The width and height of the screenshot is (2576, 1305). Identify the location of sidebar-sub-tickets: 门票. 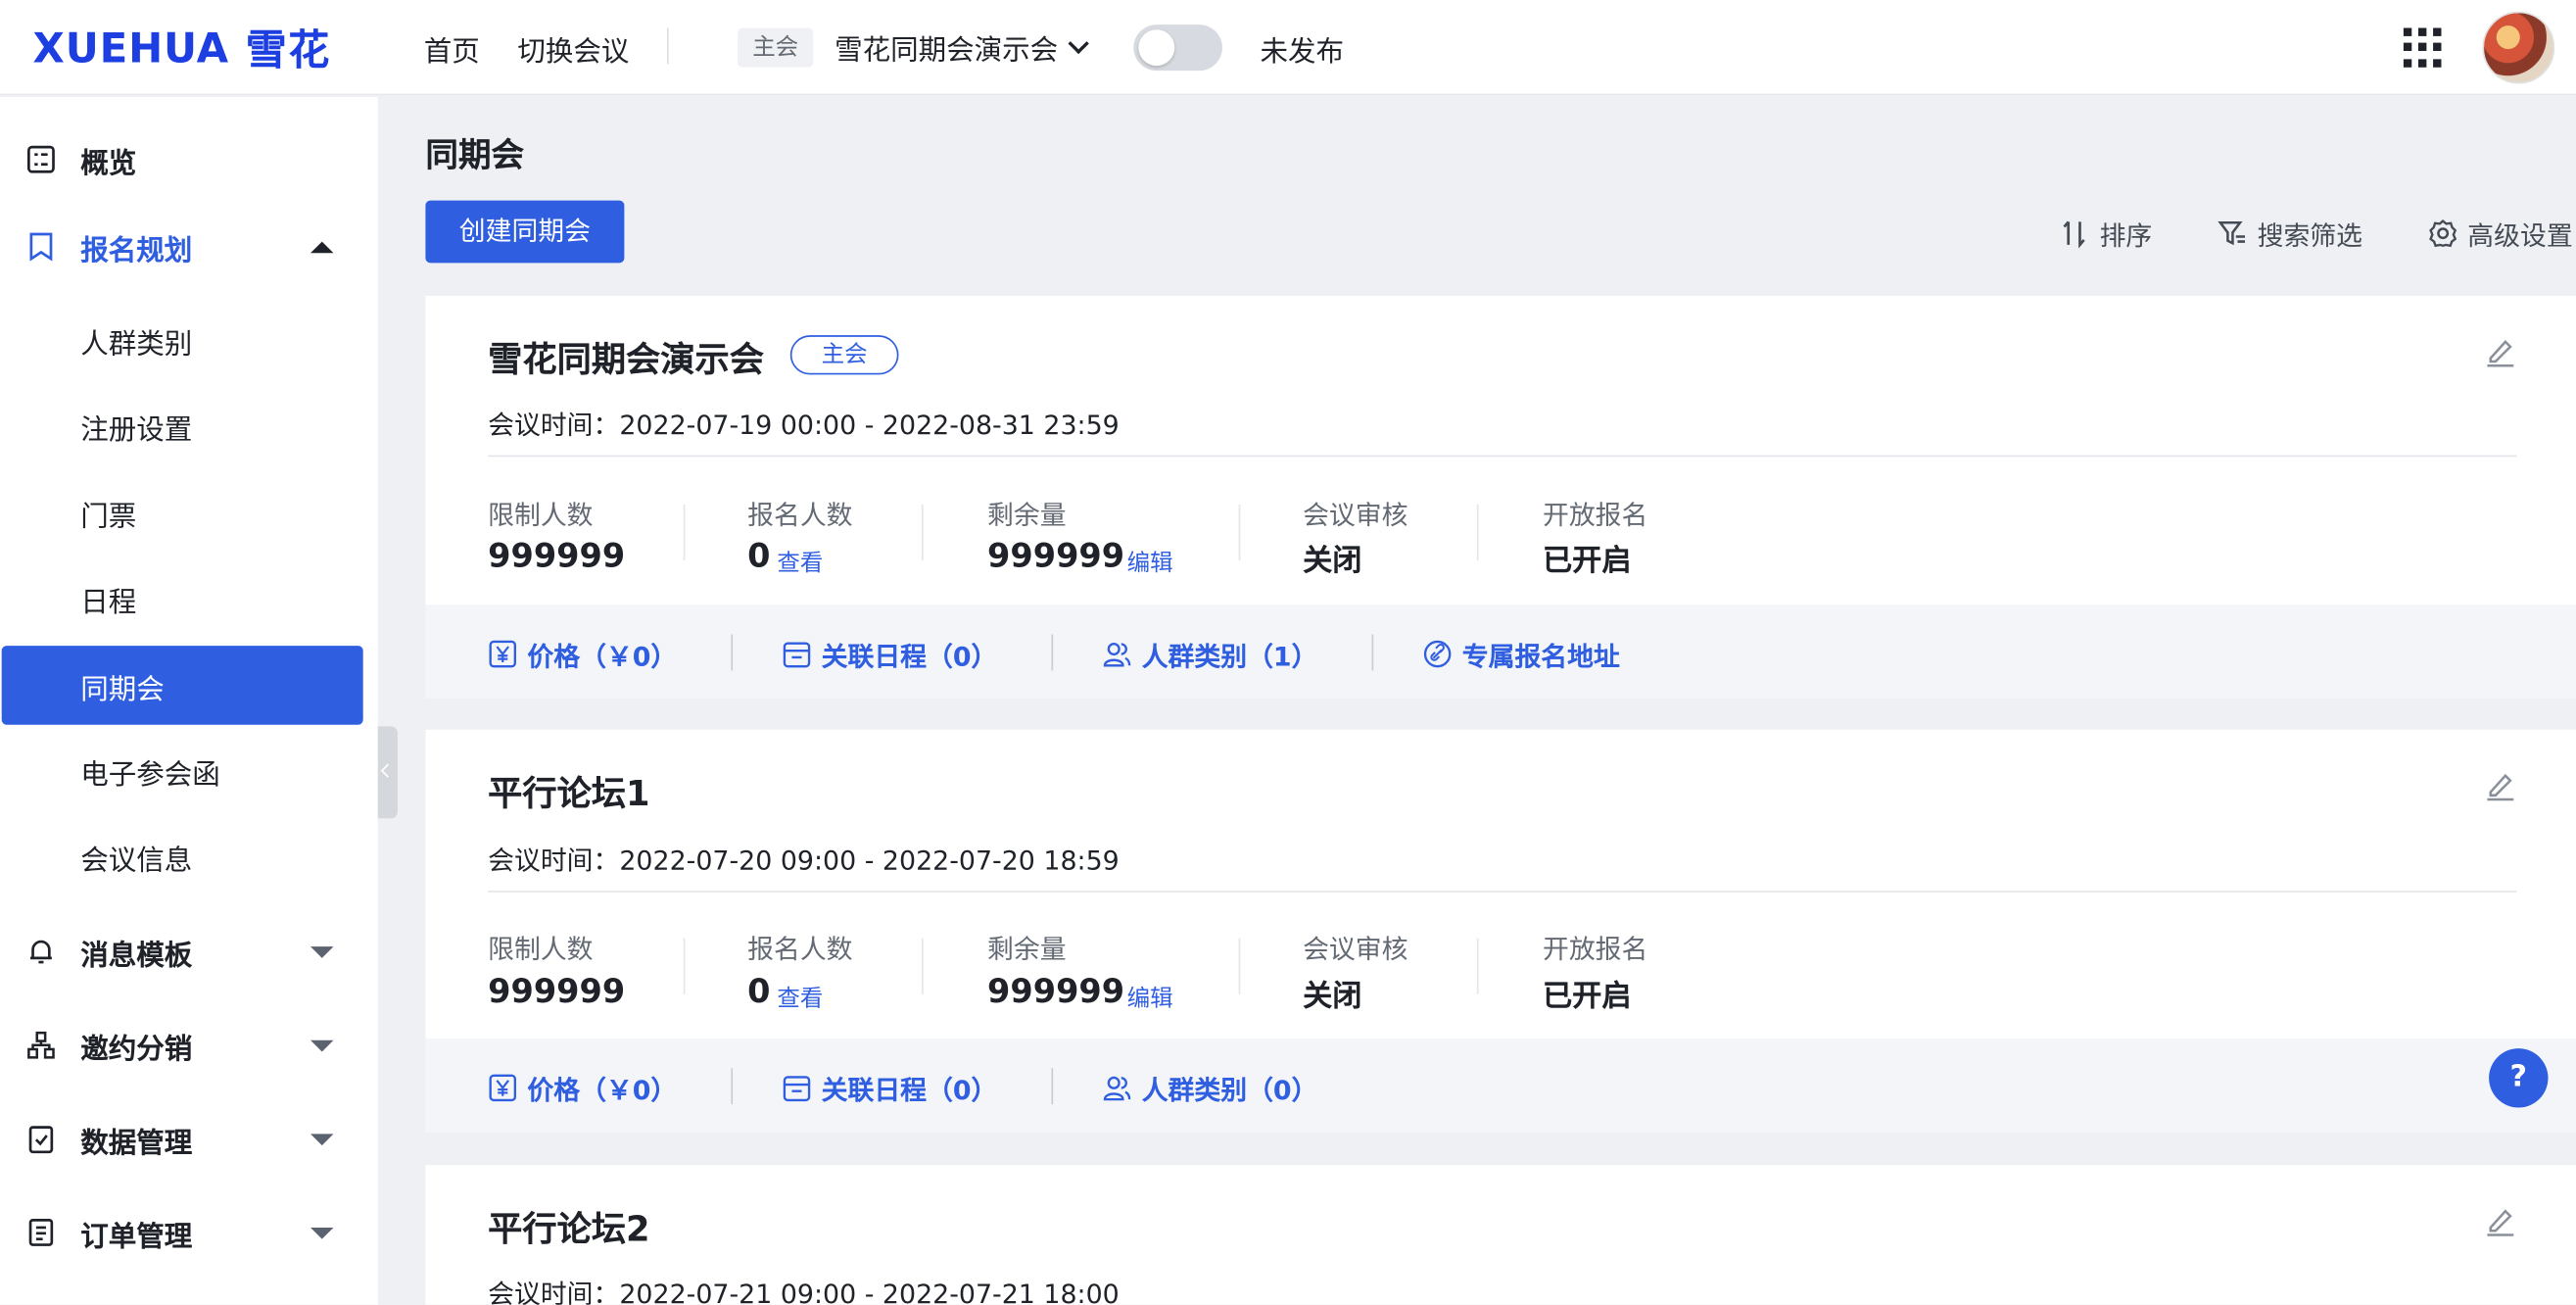
(189, 513).